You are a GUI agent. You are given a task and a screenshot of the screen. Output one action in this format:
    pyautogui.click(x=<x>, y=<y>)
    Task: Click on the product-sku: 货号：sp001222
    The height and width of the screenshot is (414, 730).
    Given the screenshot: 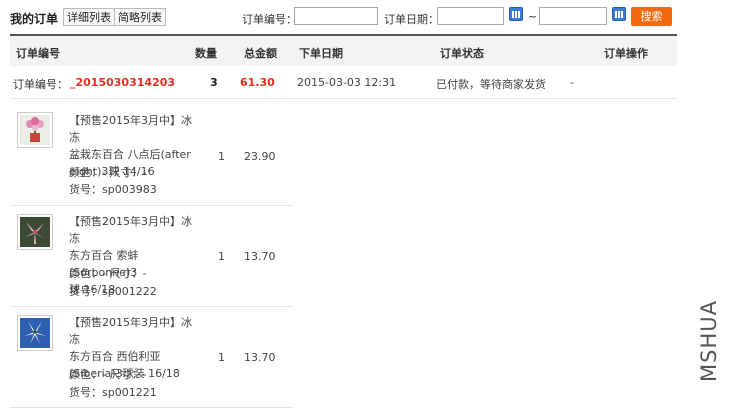 What is the action you would take?
    pyautogui.click(x=113, y=291)
    